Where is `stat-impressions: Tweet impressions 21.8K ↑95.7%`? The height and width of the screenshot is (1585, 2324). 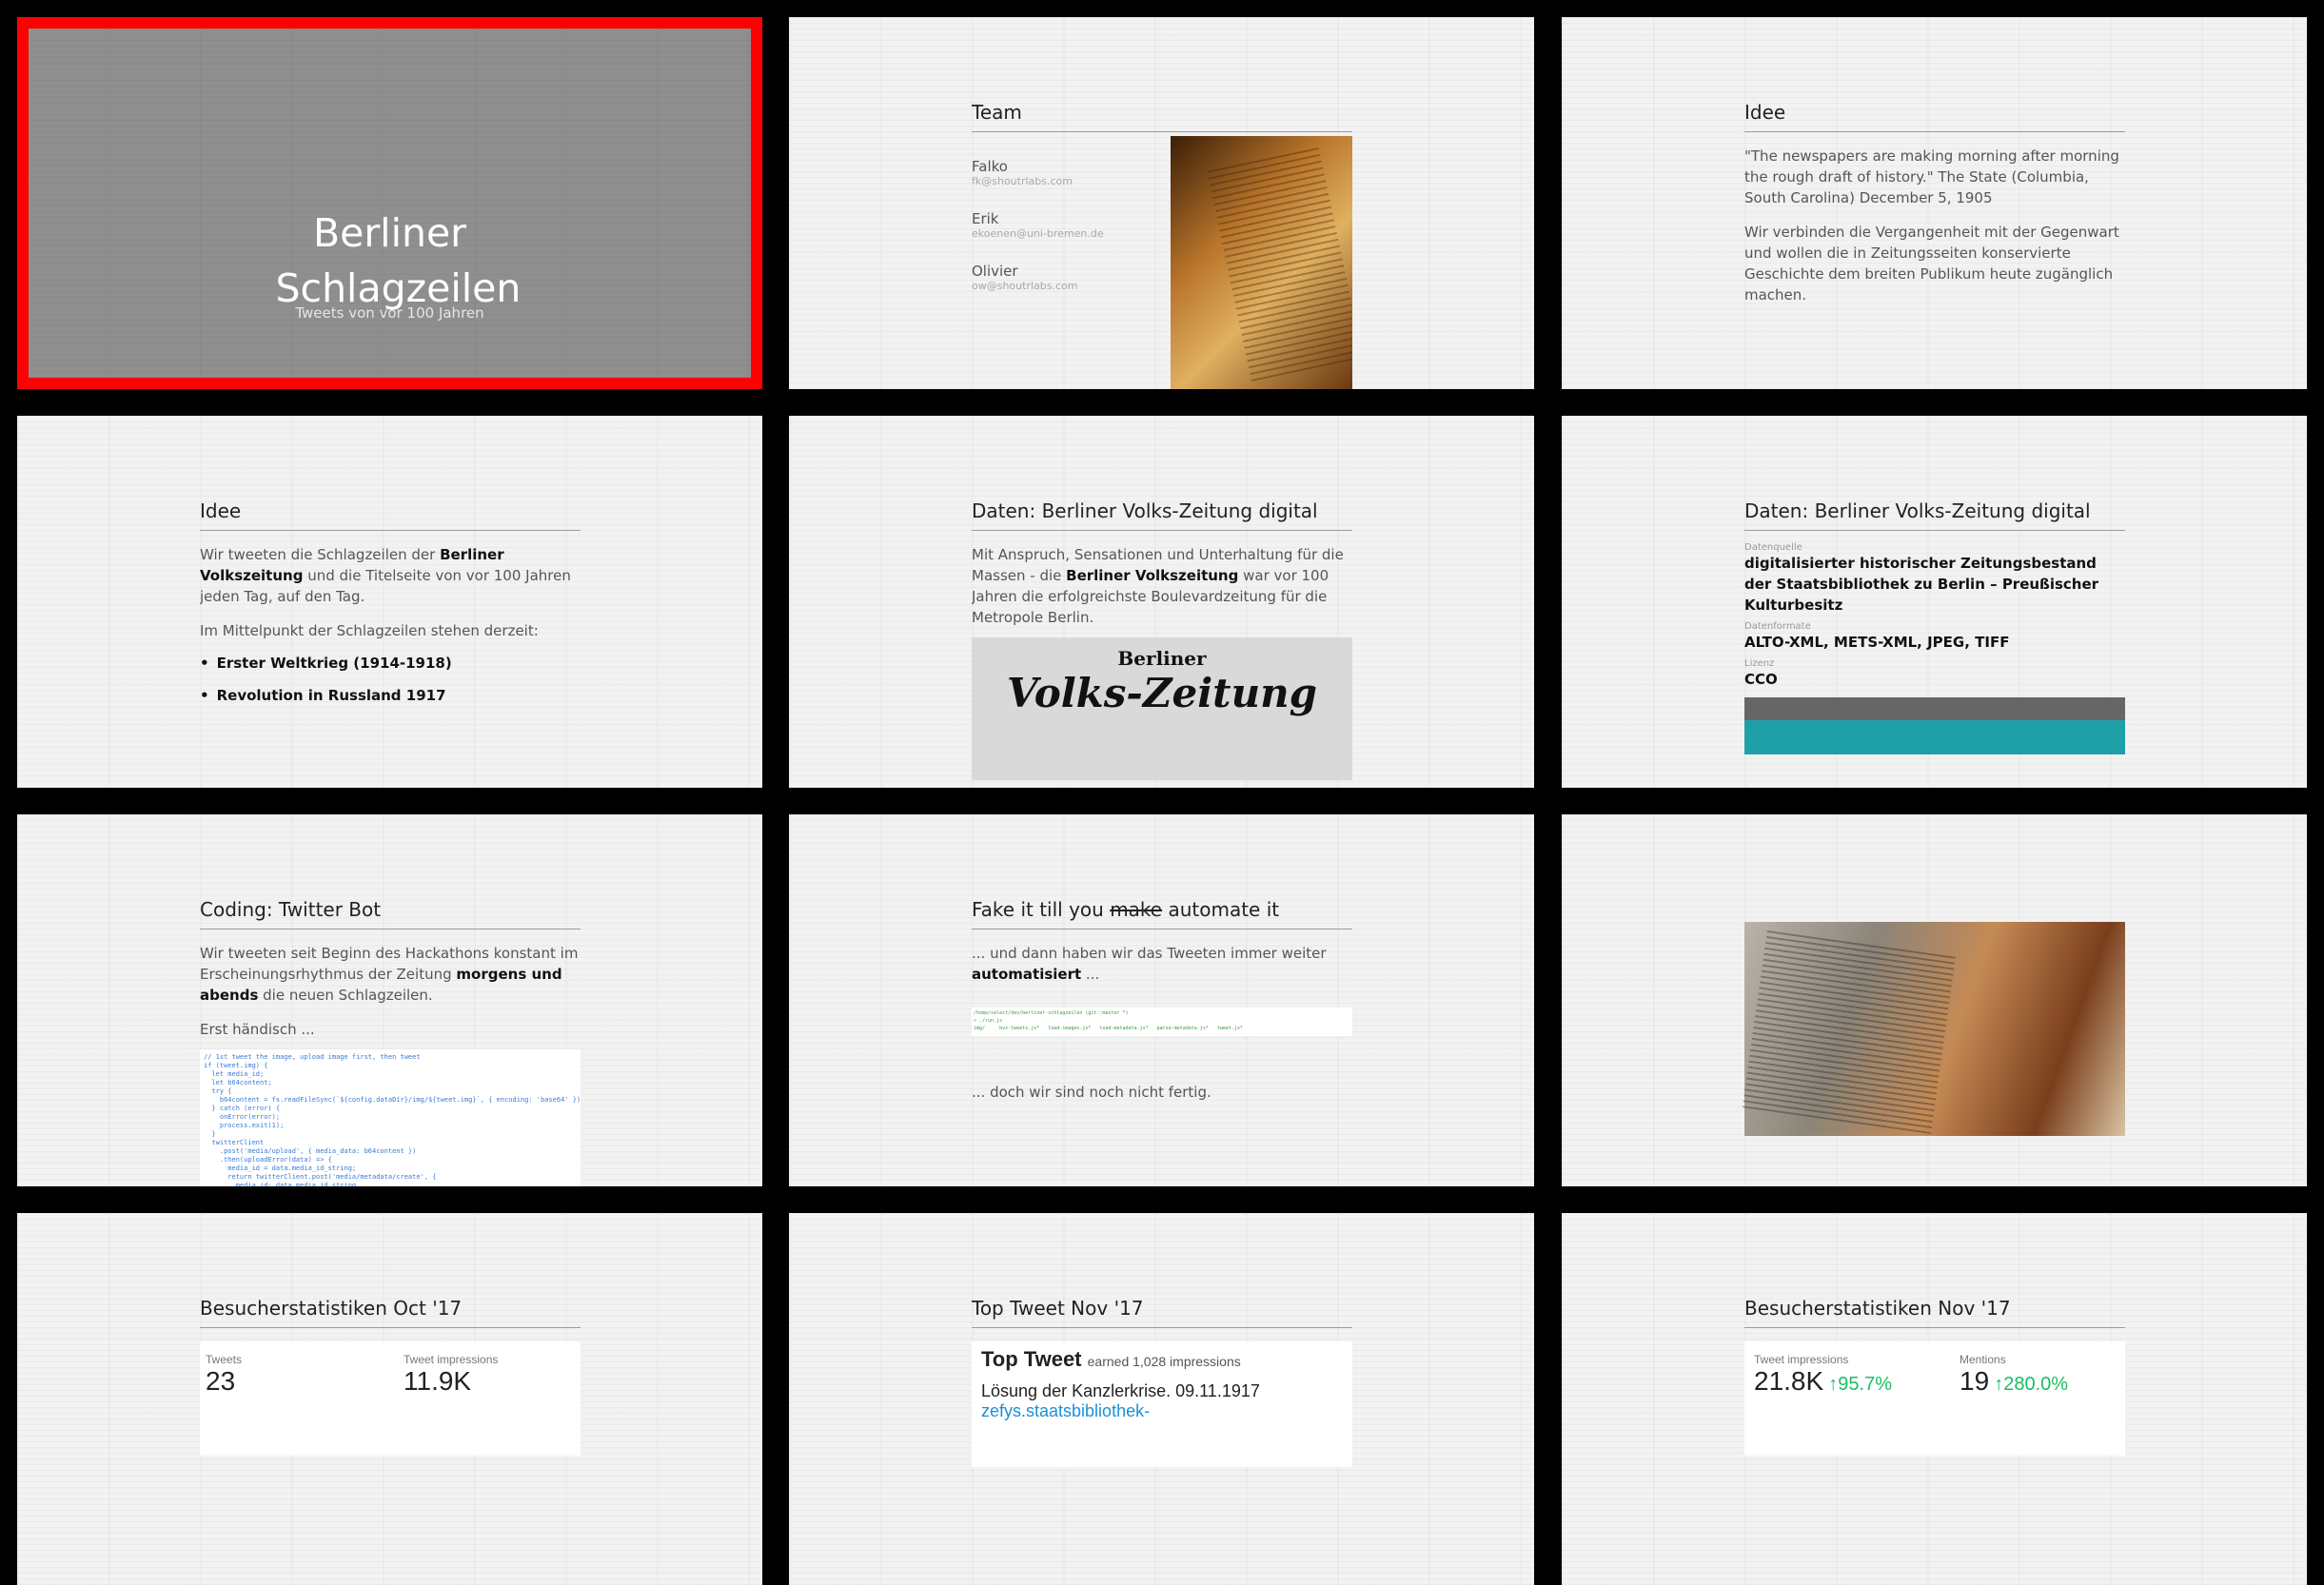 stat-impressions: Tweet impressions 21.8K ↑95.7% is located at coordinates (1823, 1375).